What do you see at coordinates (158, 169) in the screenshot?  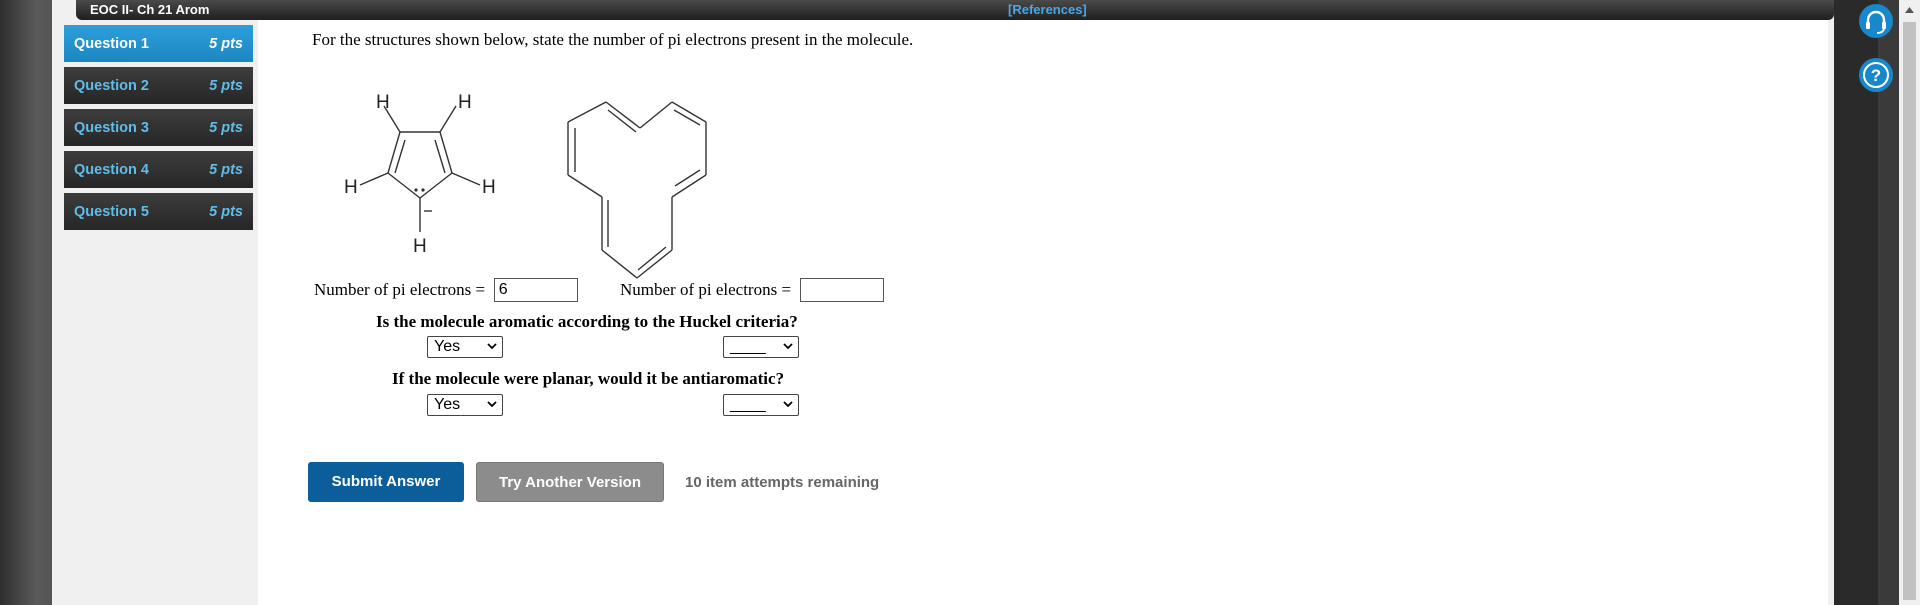 I see `question-item-4: Question 4 5 pts` at bounding box center [158, 169].